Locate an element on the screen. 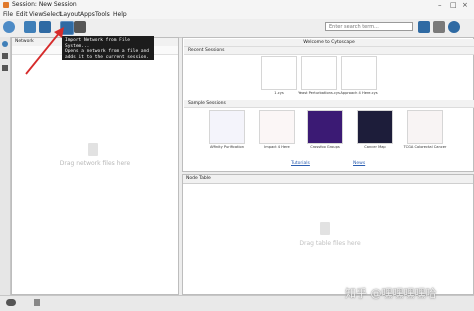 This screenshot has height=311, width=474. cloud-icon is located at coordinates (11, 302).